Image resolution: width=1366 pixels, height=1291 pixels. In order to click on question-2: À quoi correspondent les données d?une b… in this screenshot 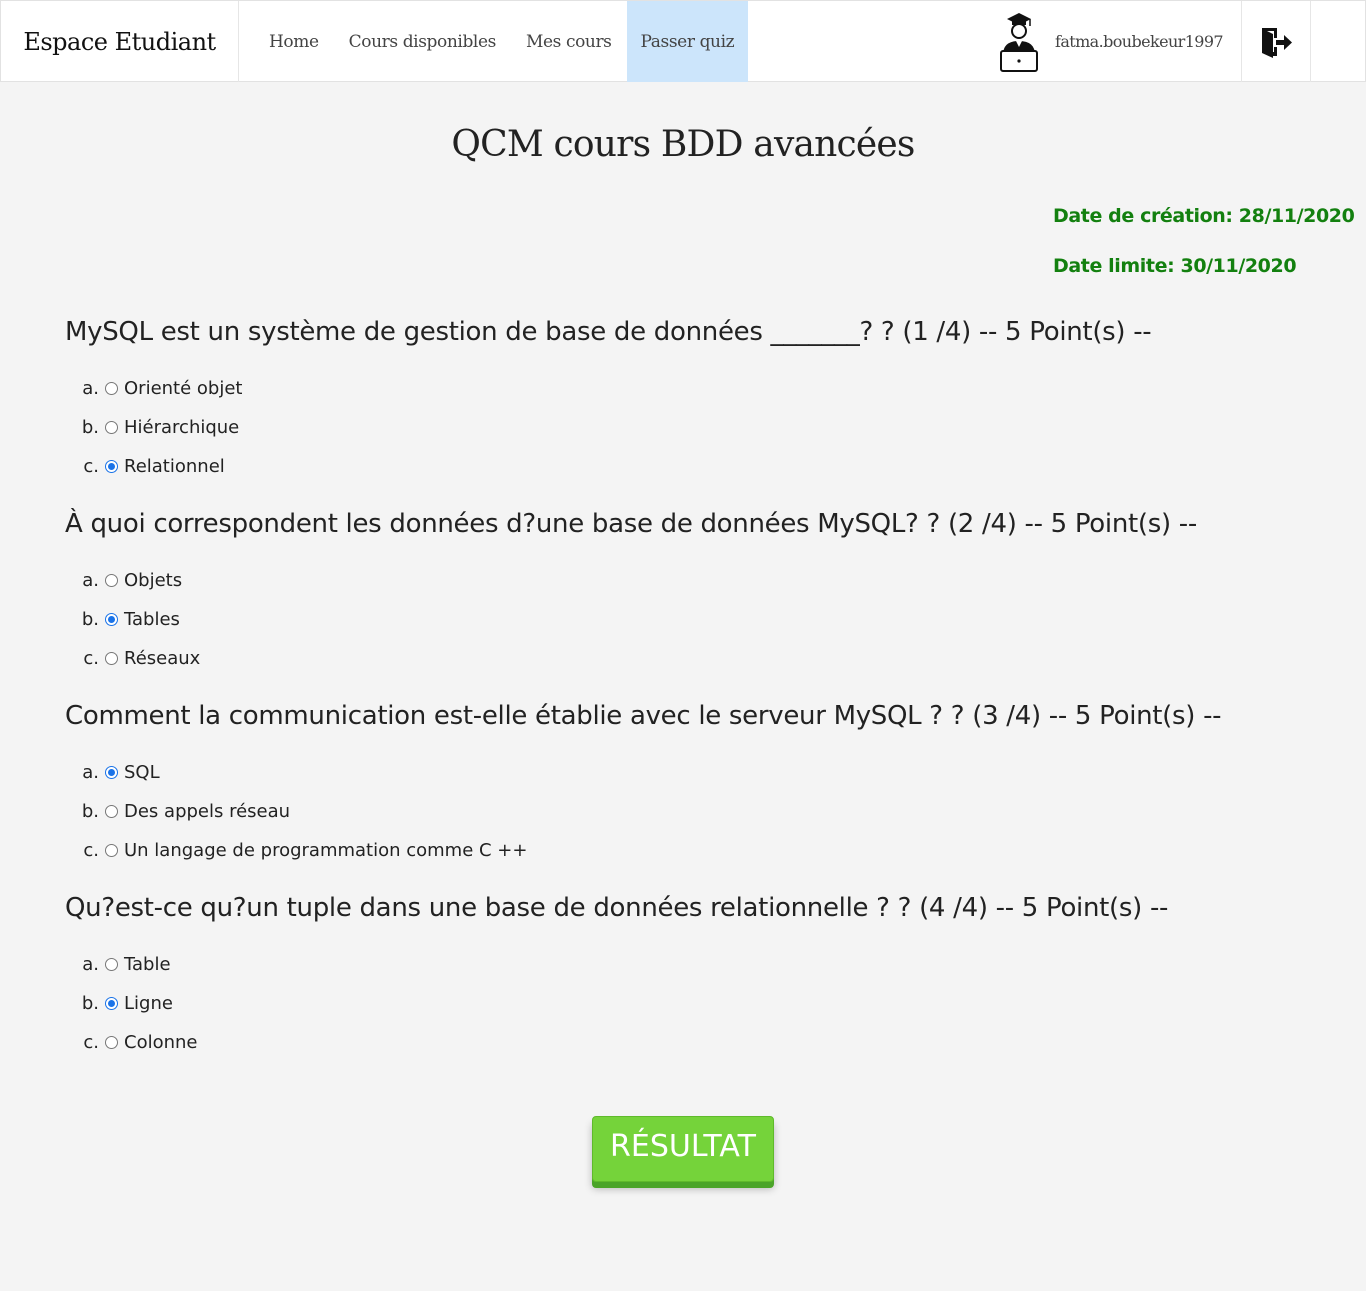, I will do `click(710, 593)`.